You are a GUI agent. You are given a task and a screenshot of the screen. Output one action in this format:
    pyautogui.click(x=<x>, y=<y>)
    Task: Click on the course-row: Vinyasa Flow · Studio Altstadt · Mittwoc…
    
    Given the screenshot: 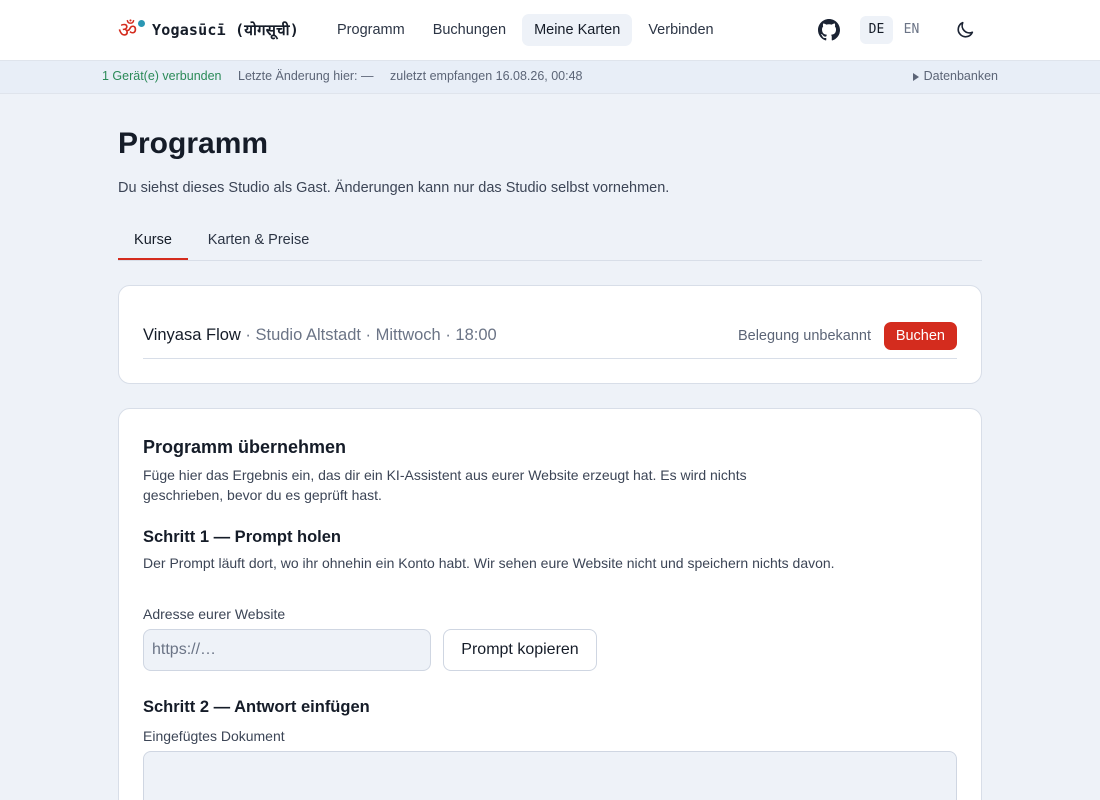 What is the action you would take?
    pyautogui.click(x=550, y=335)
    